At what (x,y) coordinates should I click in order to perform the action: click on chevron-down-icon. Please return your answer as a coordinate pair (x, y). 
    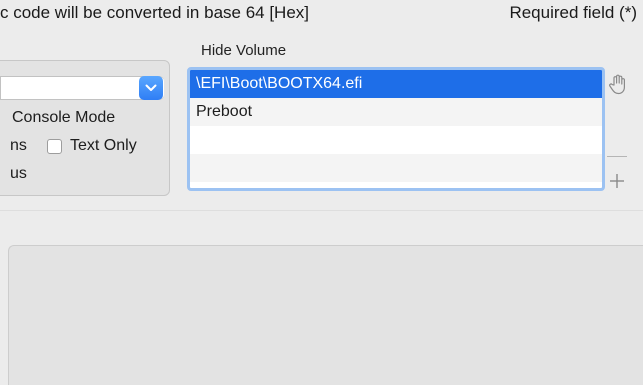
    Looking at the image, I should click on (151, 87).